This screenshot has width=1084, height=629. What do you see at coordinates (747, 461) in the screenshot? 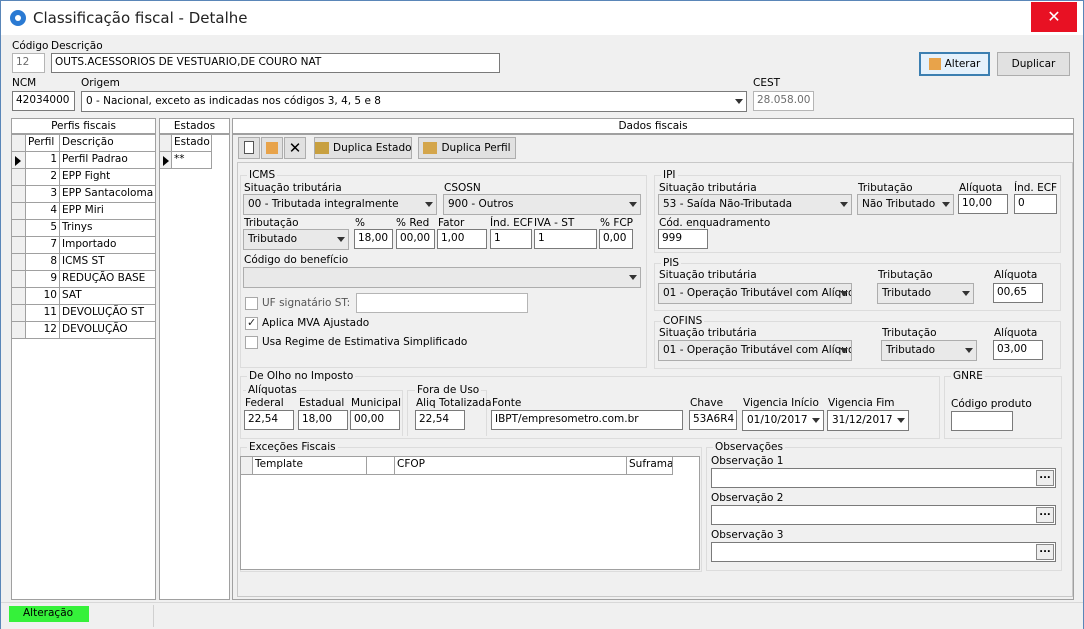
I see `obs1-label: Observação 1` at bounding box center [747, 461].